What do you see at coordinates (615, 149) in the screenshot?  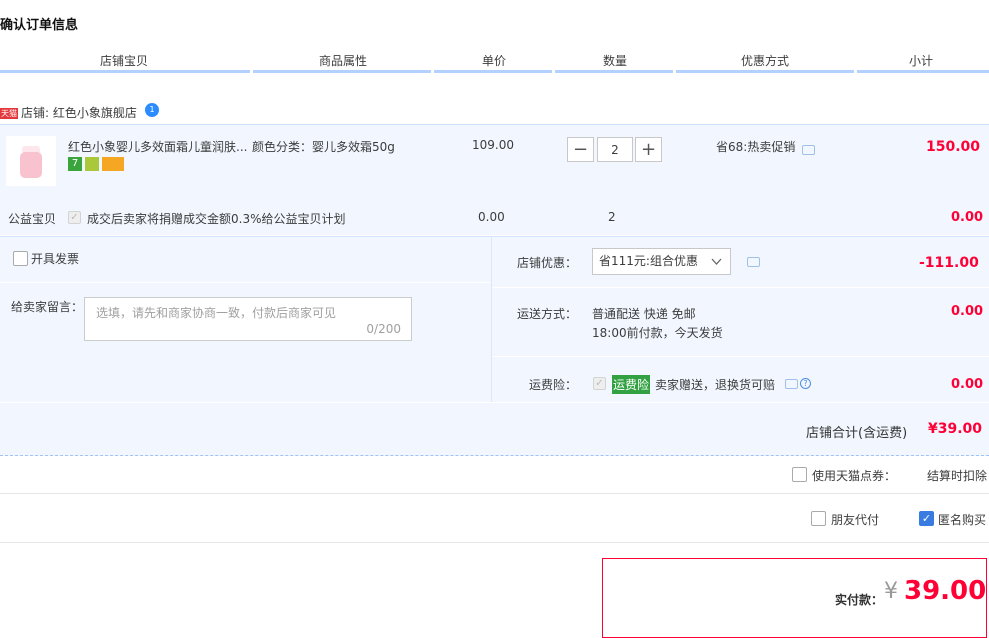 I see `quantity-input: 2` at bounding box center [615, 149].